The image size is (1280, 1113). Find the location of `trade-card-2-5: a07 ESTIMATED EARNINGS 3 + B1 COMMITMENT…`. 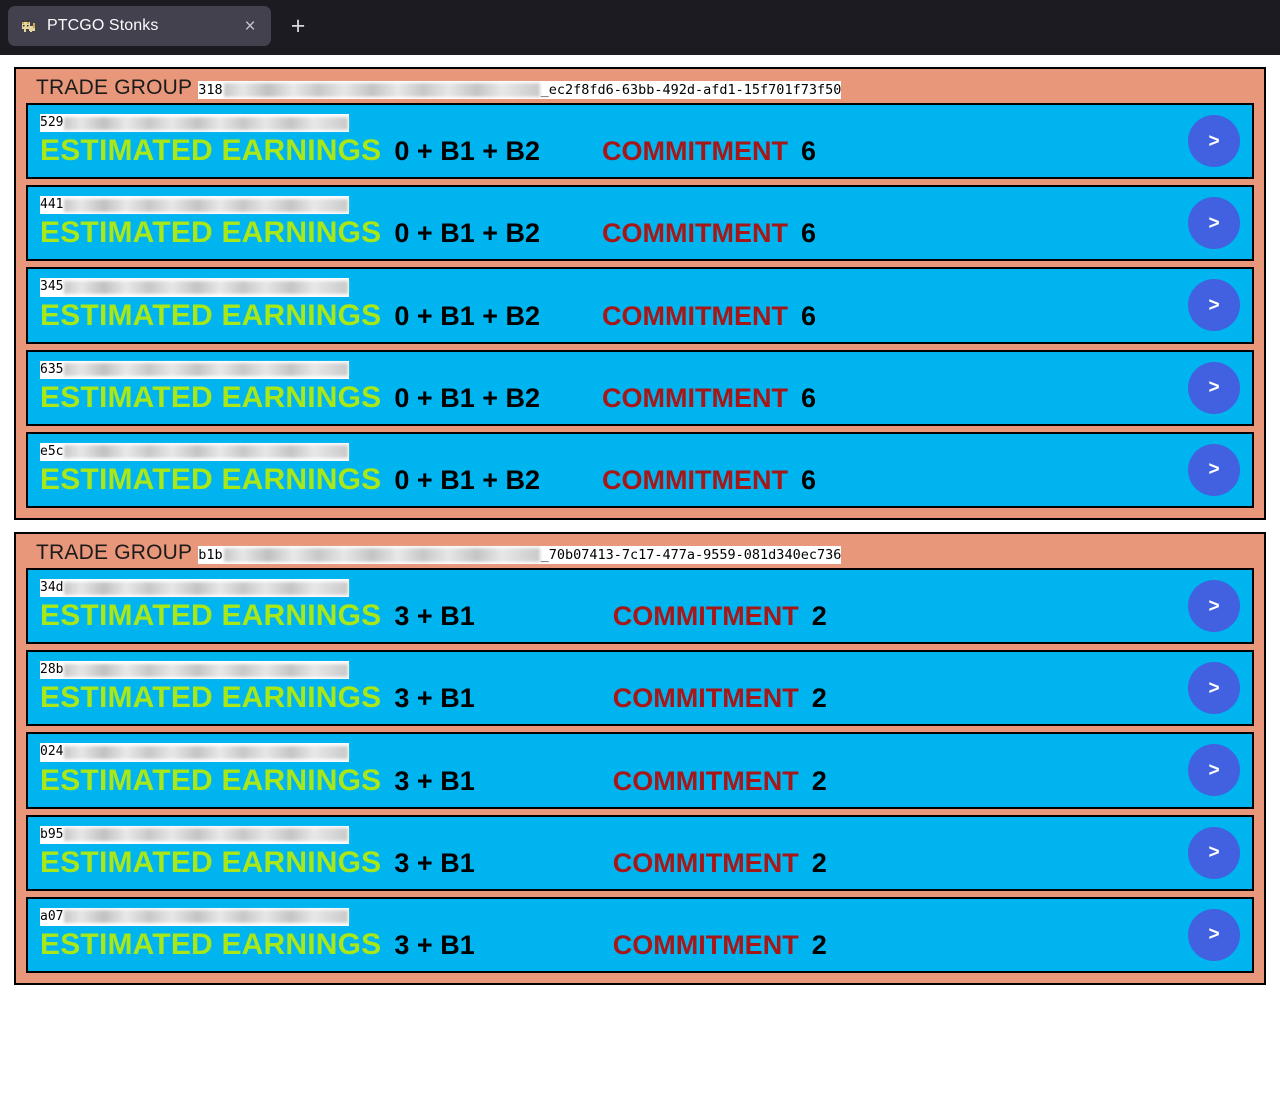

trade-card-2-5: a07 ESTIMATED EARNINGS 3 + B1 COMMITMENT… is located at coordinates (640, 934).